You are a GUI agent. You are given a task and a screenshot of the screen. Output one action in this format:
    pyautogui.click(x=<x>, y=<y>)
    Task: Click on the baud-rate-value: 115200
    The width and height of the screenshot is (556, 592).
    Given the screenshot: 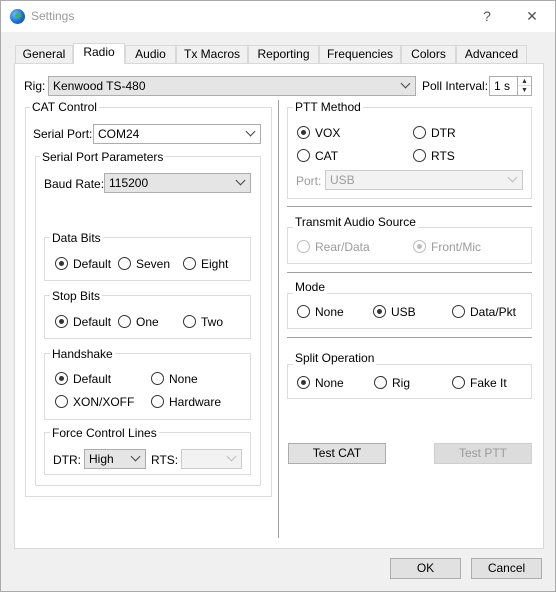 What is the action you would take?
    pyautogui.click(x=129, y=183)
    